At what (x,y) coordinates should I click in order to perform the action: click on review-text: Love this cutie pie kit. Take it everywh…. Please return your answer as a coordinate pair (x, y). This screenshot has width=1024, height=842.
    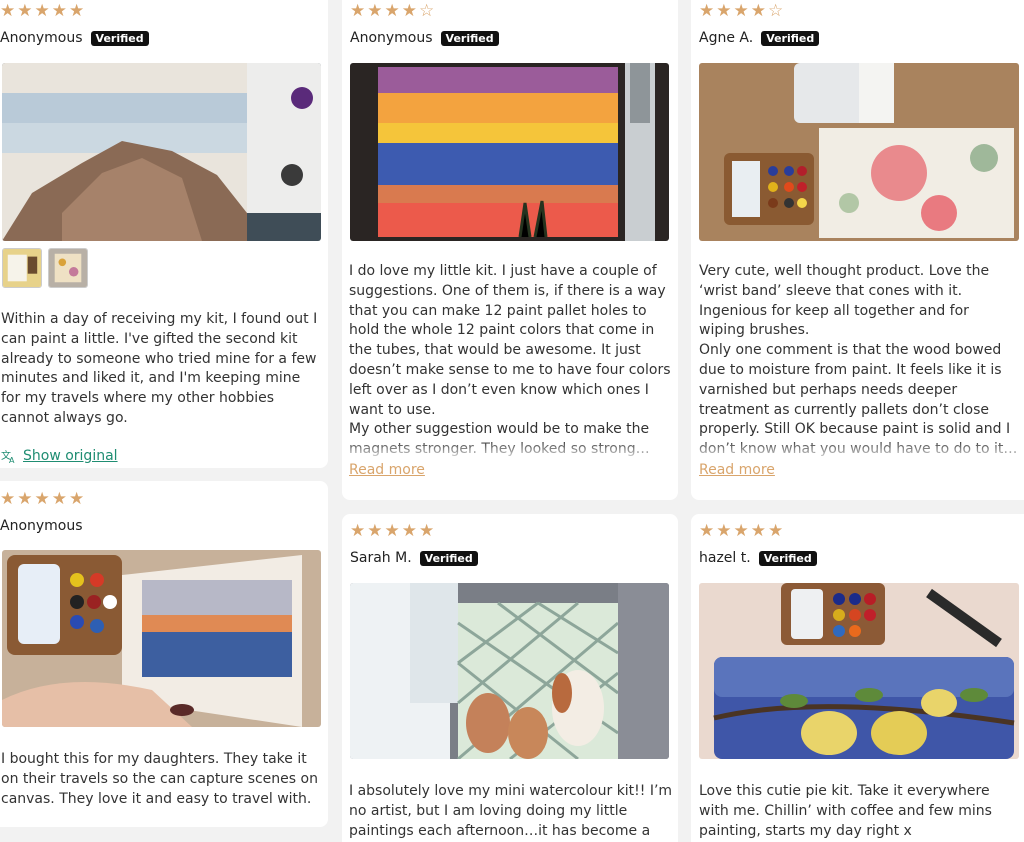
    Looking at the image, I should click on (845, 811).